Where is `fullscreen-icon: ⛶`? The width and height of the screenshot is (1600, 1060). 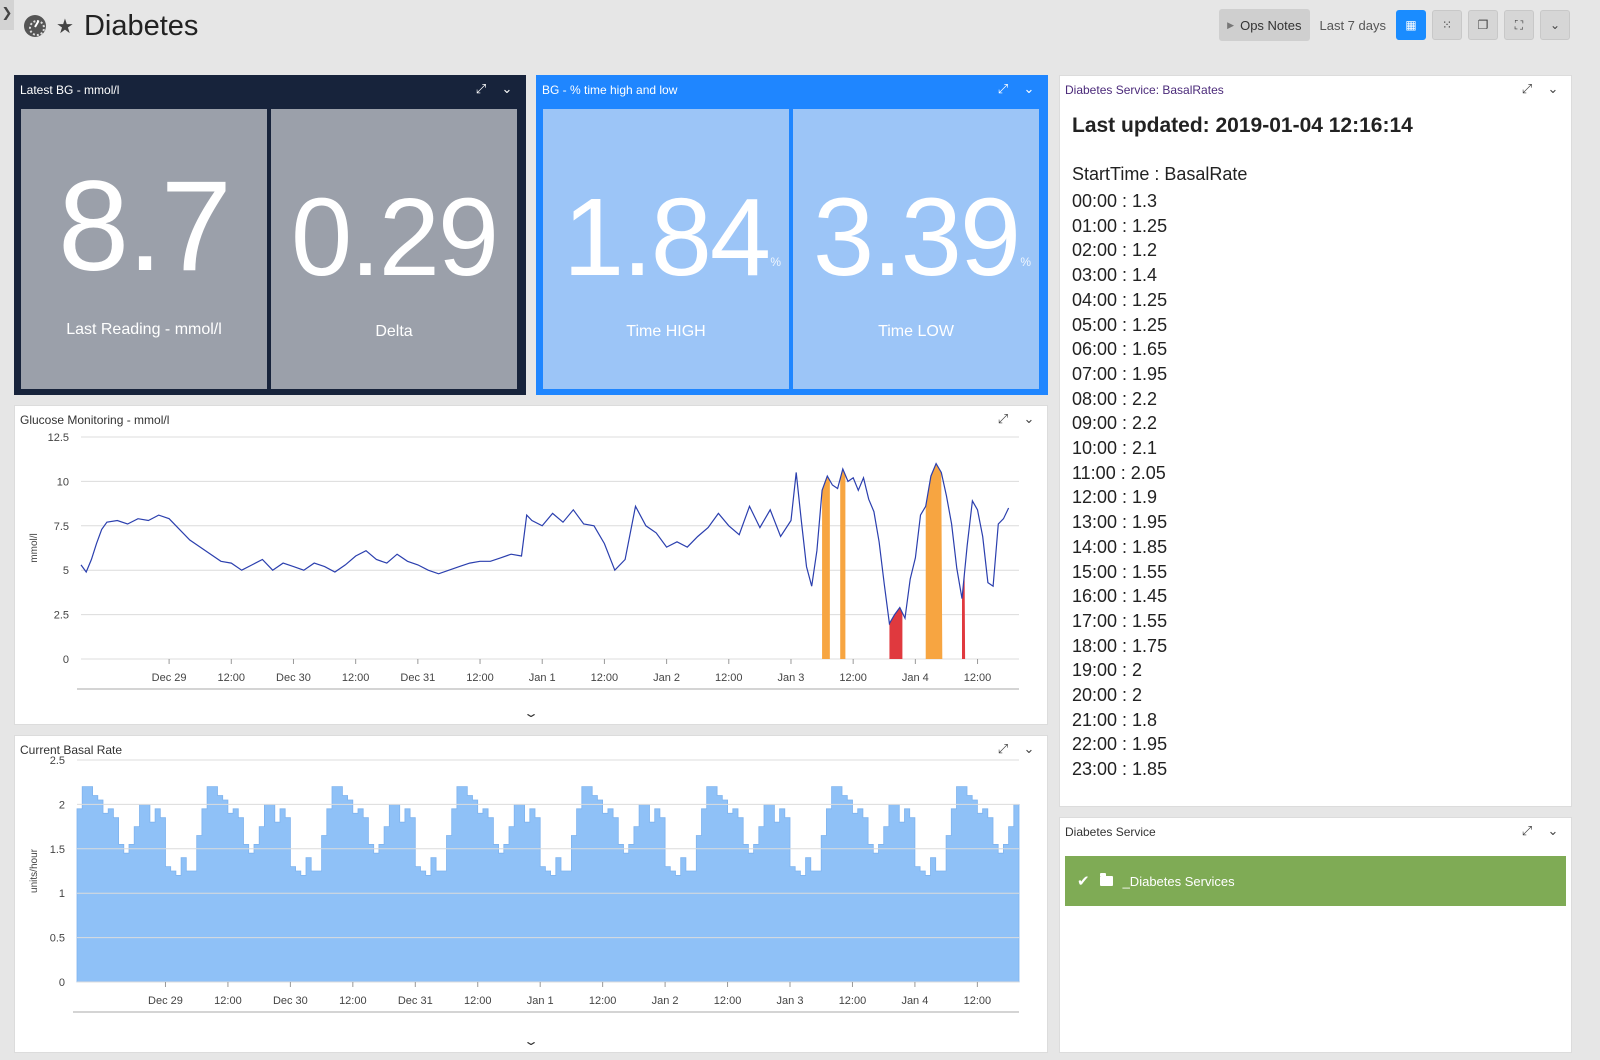
fullscreen-icon: ⛶ is located at coordinates (1519, 24).